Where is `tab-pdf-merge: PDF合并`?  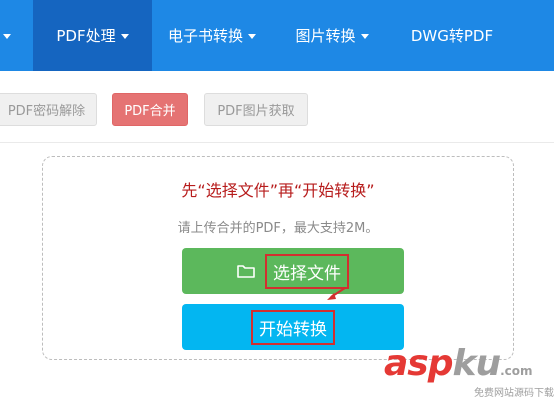
tab-pdf-merge: PDF合并 is located at coordinates (150, 109).